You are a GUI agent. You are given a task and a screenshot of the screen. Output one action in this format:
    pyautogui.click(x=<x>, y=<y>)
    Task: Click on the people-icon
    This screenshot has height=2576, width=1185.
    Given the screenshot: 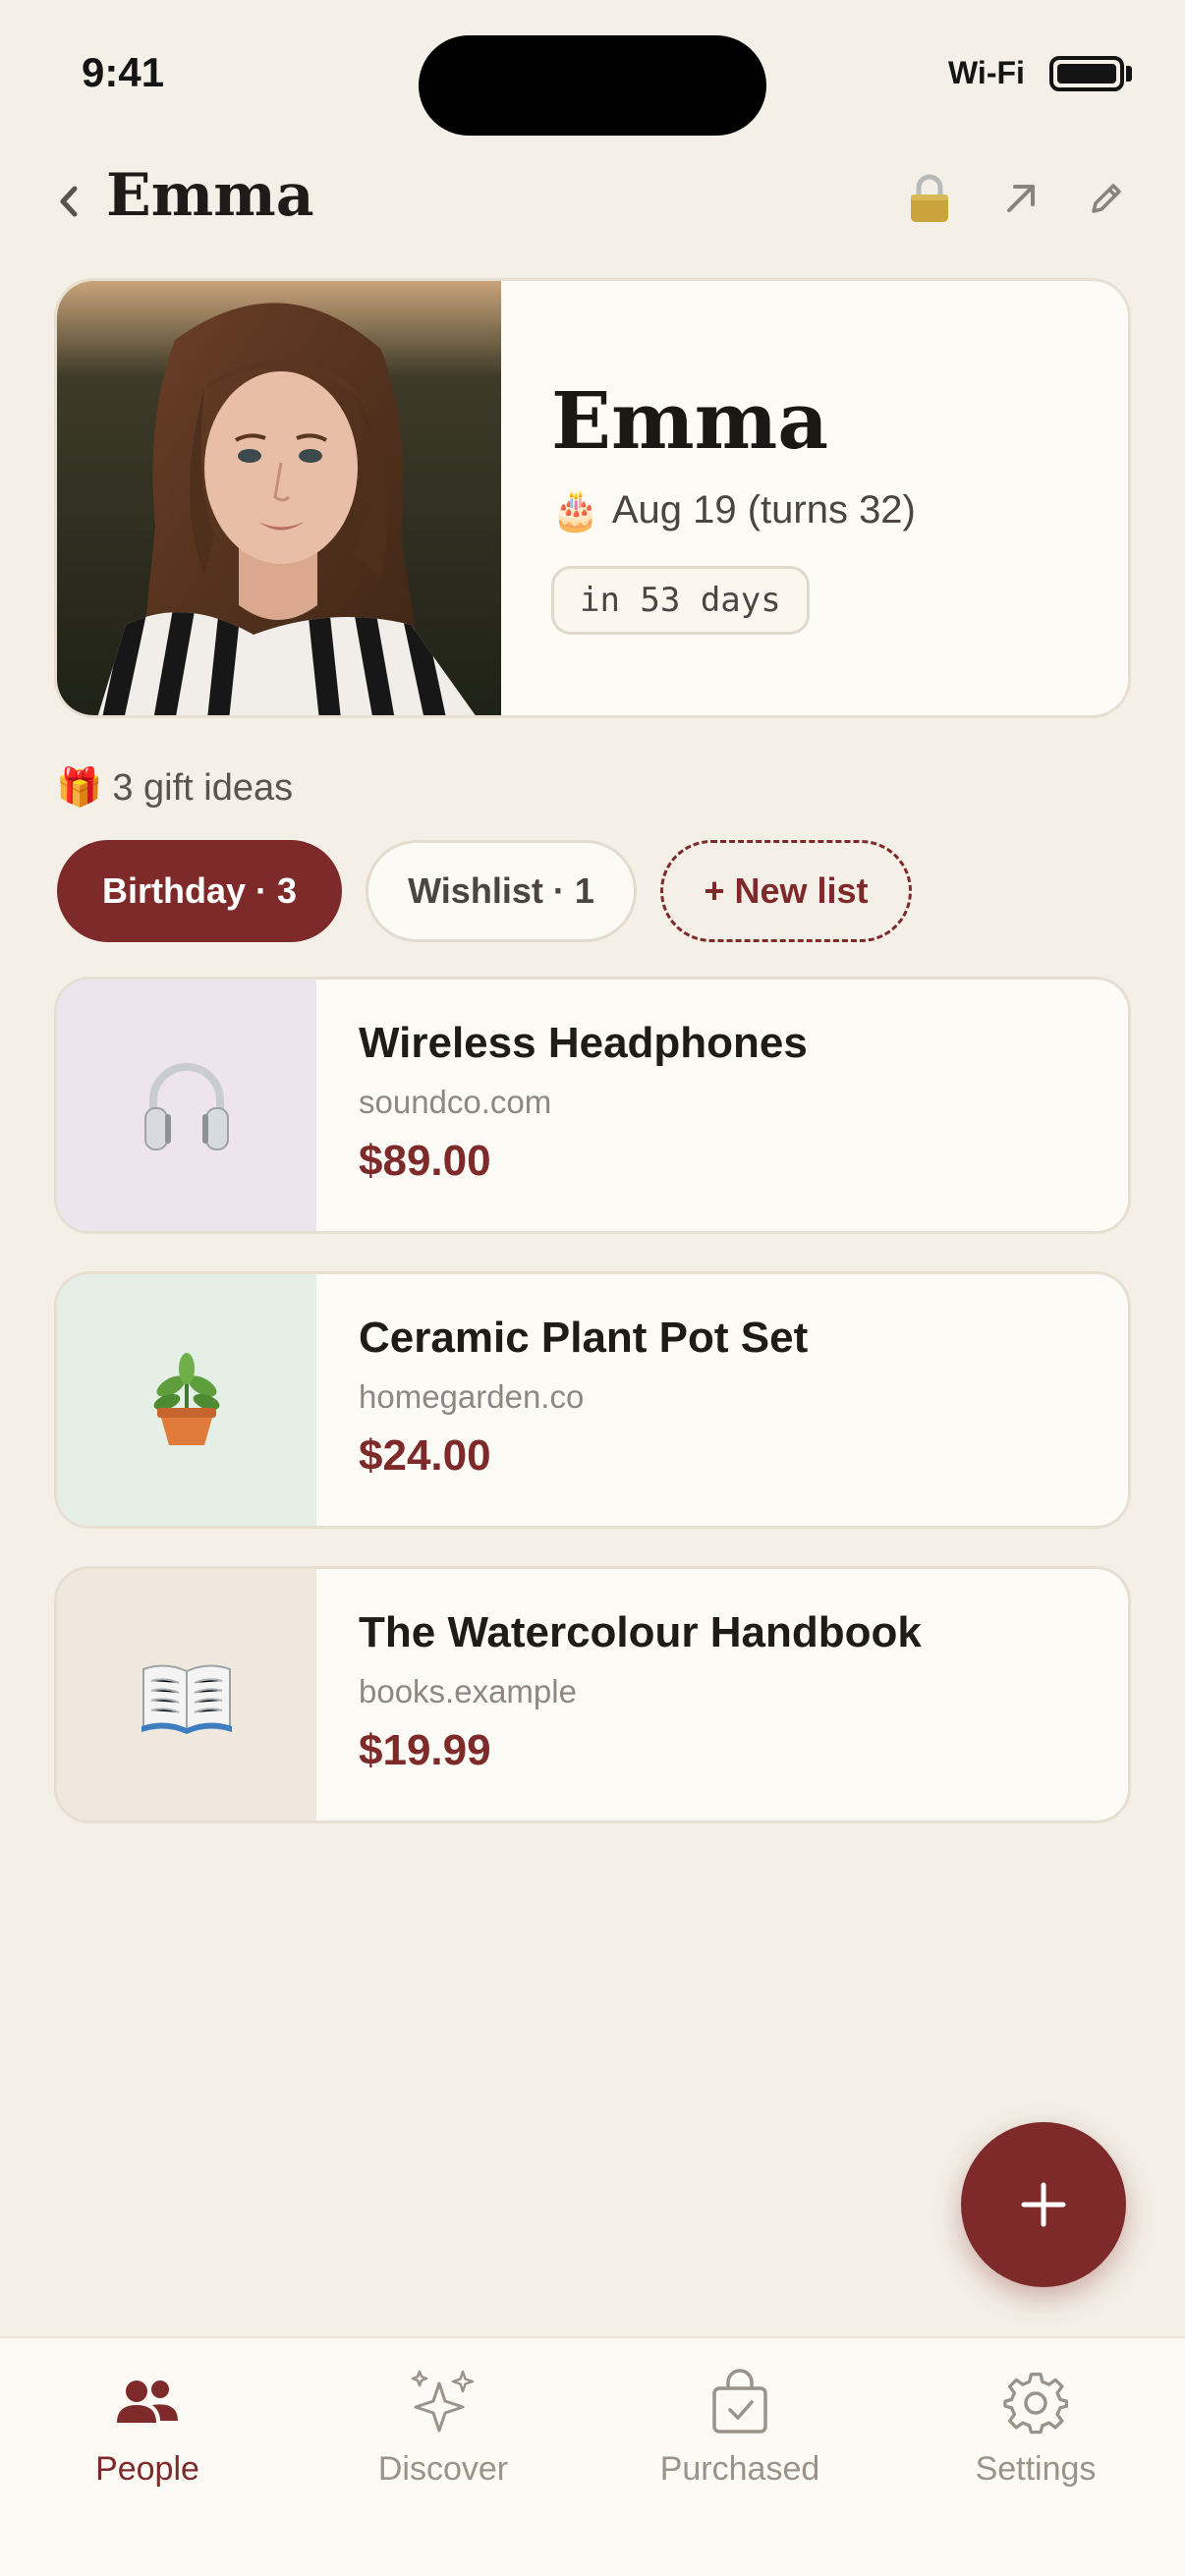 What is the action you would take?
    pyautogui.click(x=148, y=2403)
    